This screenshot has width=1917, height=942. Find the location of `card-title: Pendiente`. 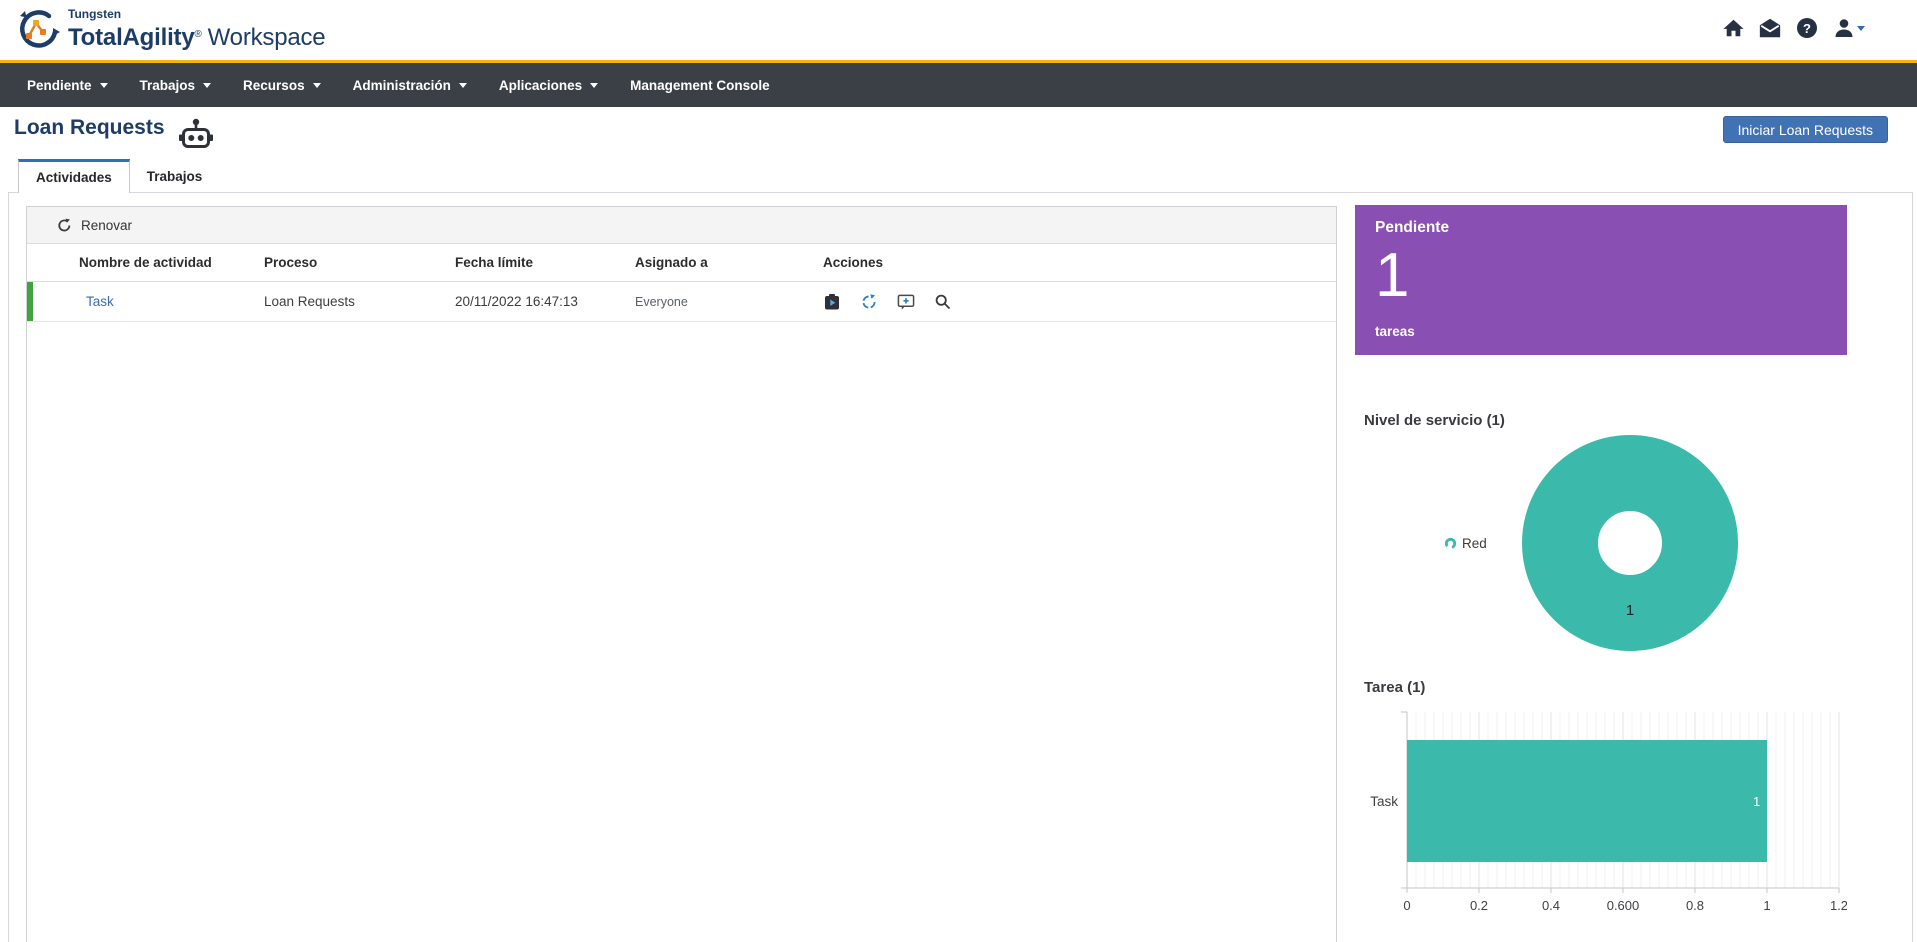

card-title: Pendiente is located at coordinates (1412, 227).